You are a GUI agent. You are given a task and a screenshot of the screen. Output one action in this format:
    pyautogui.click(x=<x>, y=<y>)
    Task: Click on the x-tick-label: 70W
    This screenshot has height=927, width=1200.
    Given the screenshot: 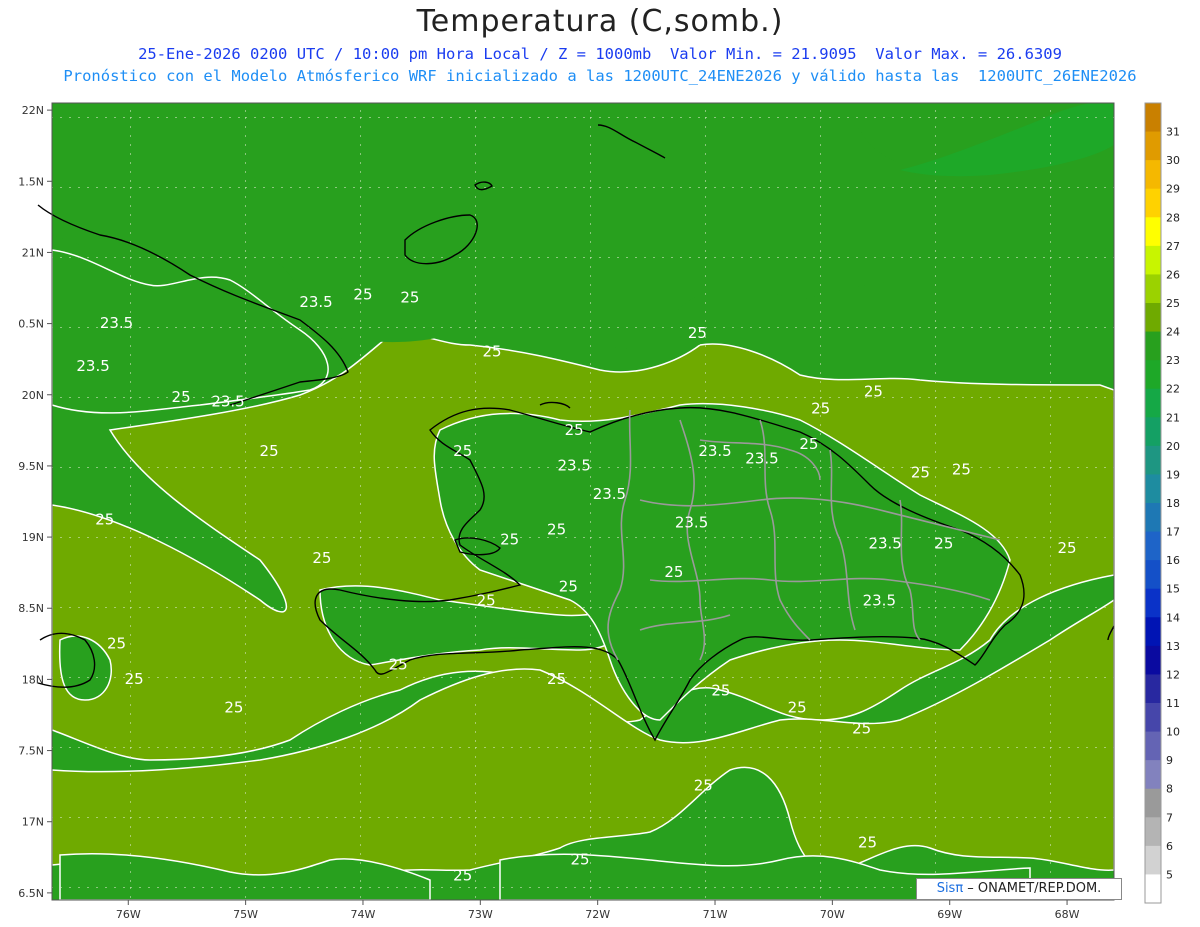 What is the action you would take?
    pyautogui.click(x=832, y=914)
    